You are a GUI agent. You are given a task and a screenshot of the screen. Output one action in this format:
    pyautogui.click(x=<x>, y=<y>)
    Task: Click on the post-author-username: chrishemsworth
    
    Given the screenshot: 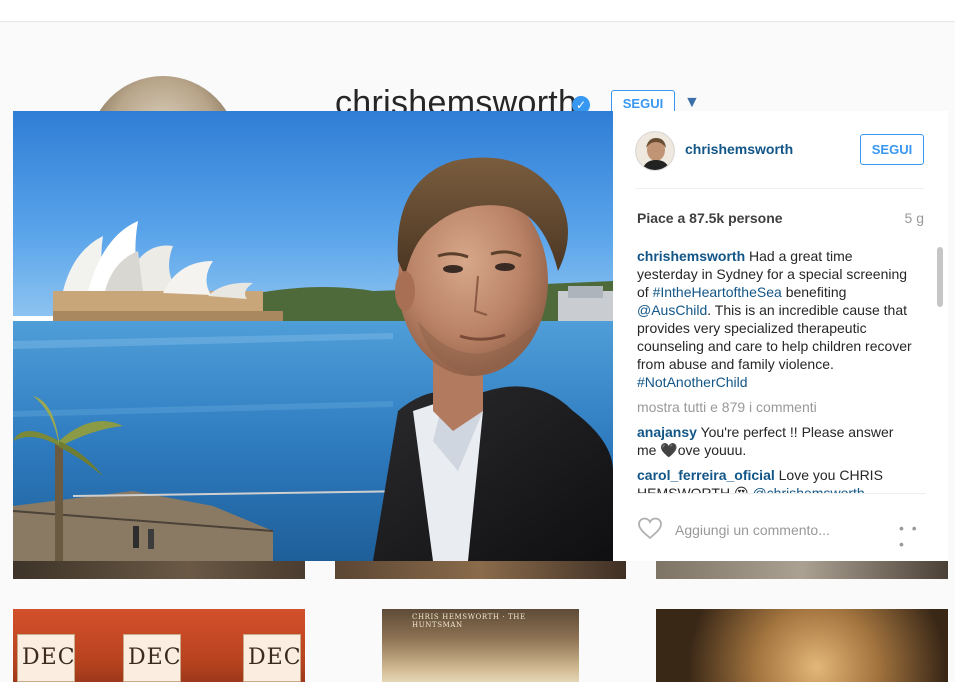 What is the action you would take?
    pyautogui.click(x=739, y=149)
    